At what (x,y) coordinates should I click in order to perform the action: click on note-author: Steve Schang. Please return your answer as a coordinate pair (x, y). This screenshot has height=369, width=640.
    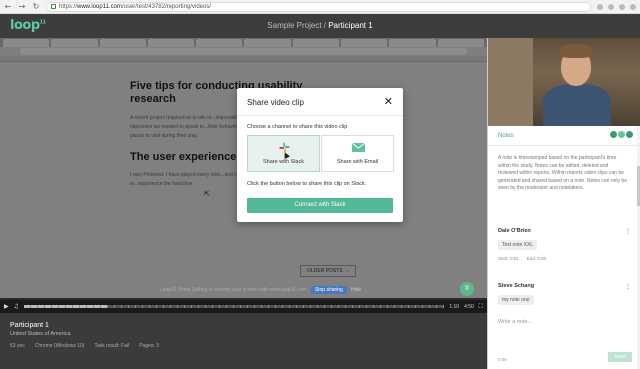
    Looking at the image, I should click on (516, 286).